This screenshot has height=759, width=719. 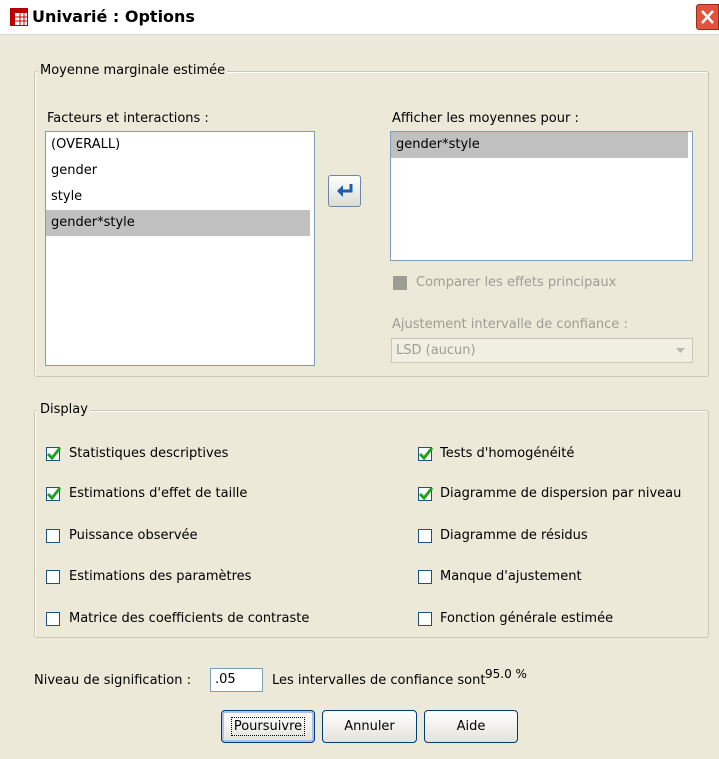 What do you see at coordinates (425, 577) in the screenshot?
I see `lack-of-fit-checkbox` at bounding box center [425, 577].